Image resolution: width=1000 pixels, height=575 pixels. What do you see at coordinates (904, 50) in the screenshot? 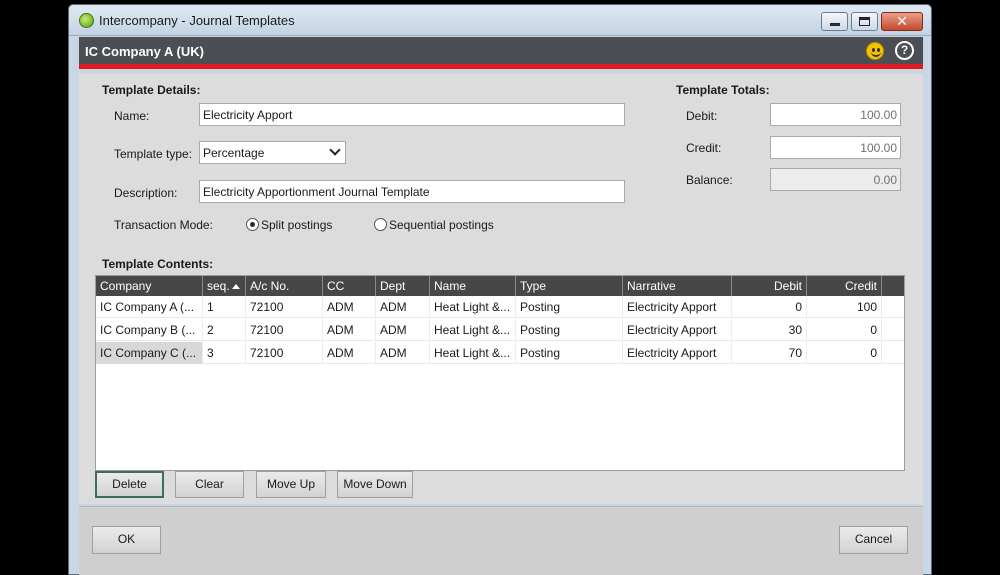
I see `help-icon: ?` at bounding box center [904, 50].